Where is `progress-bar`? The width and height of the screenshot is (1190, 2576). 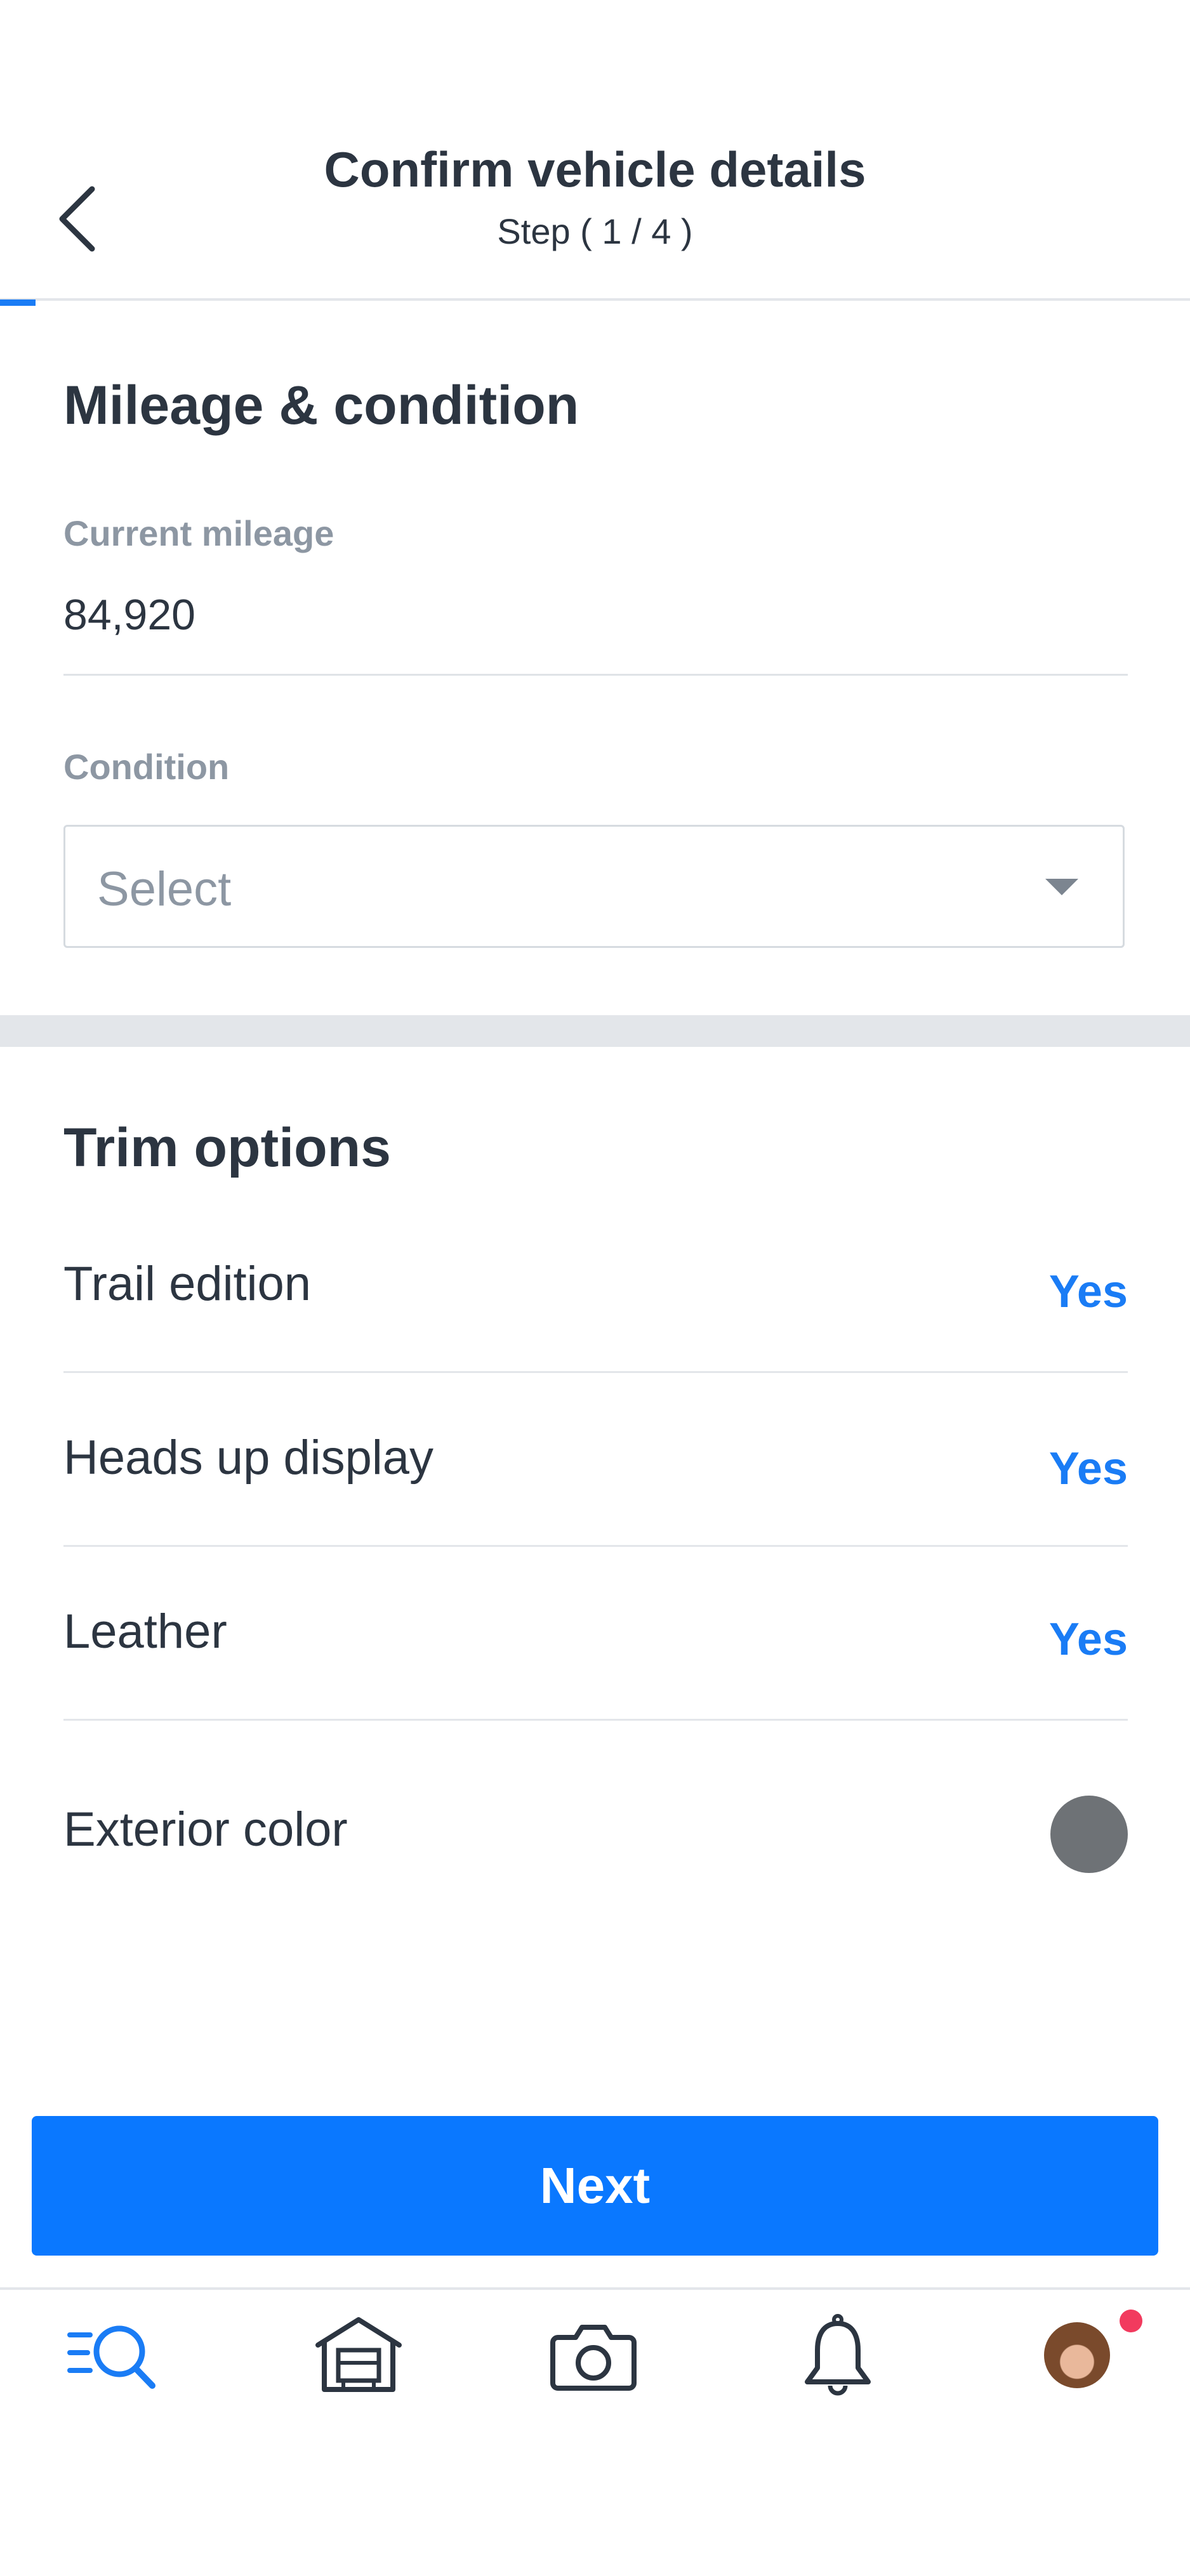
progress-bar is located at coordinates (18, 302).